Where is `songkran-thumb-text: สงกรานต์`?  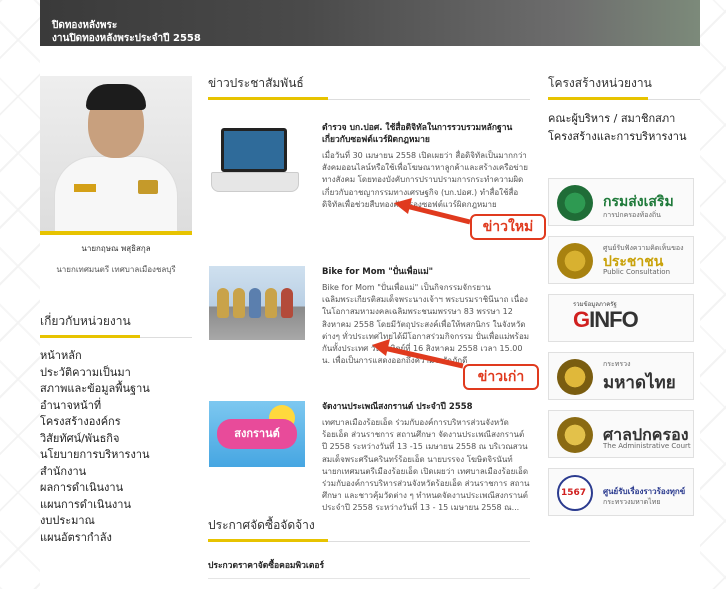
songkran-thumb-text: สงกรานต์ is located at coordinates (257, 434).